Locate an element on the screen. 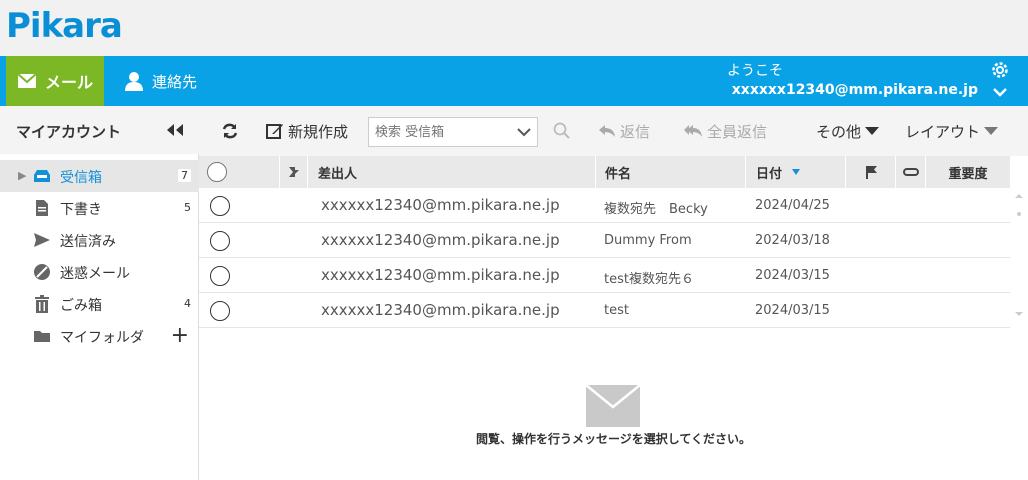 This screenshot has width=1028, height=480. nav-mail-tab: メール is located at coordinates (55, 81).